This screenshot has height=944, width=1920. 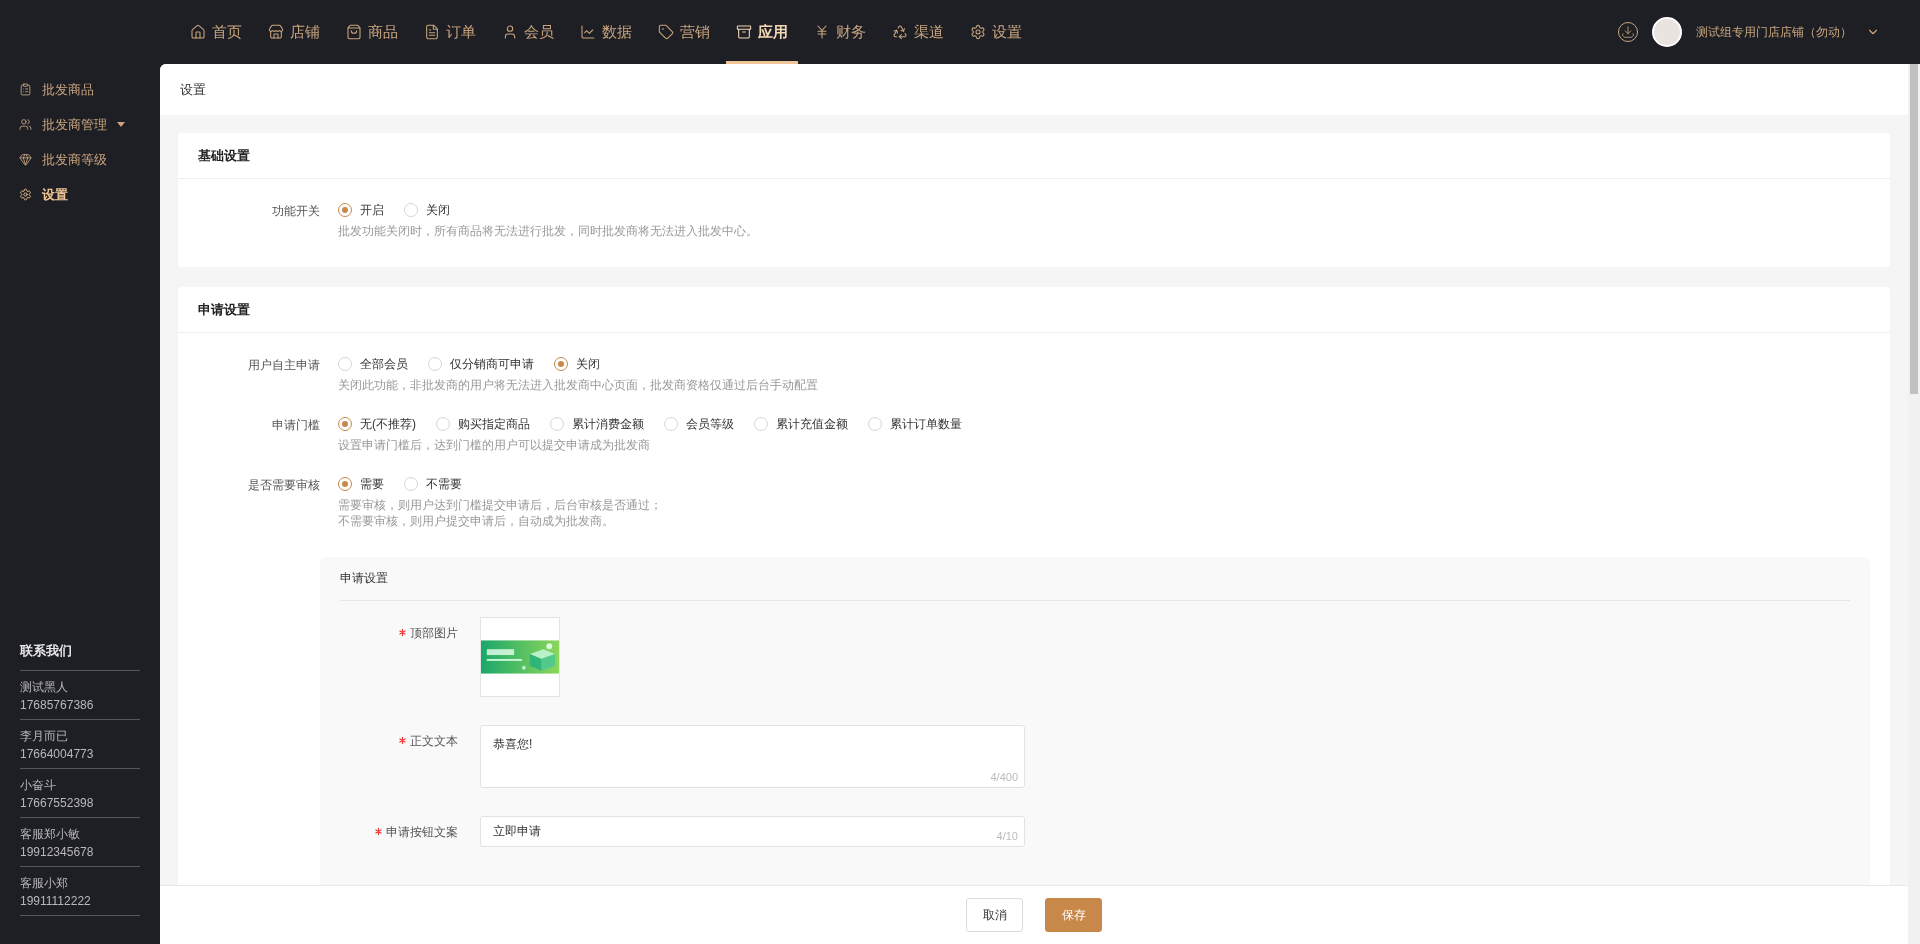 What do you see at coordinates (57, 852) in the screenshot?
I see `contact-phone: 19912345678` at bounding box center [57, 852].